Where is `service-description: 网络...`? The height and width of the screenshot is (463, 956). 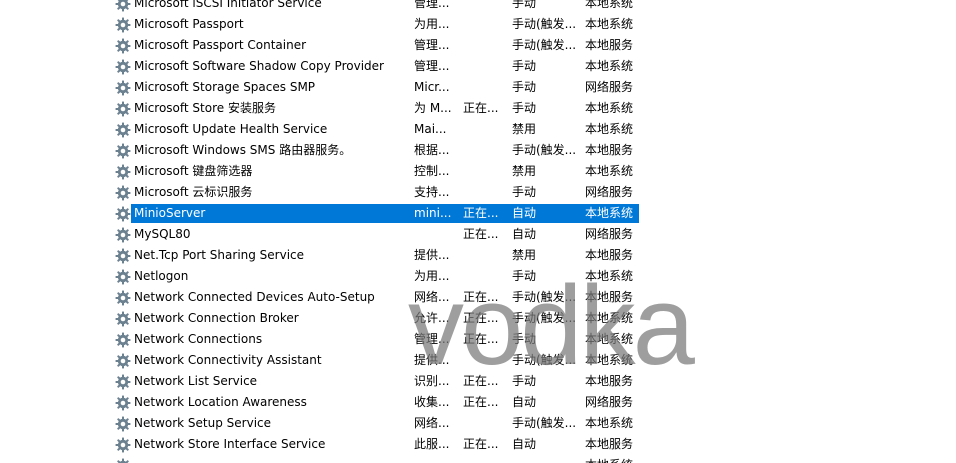 service-description: 网络... is located at coordinates (432, 297).